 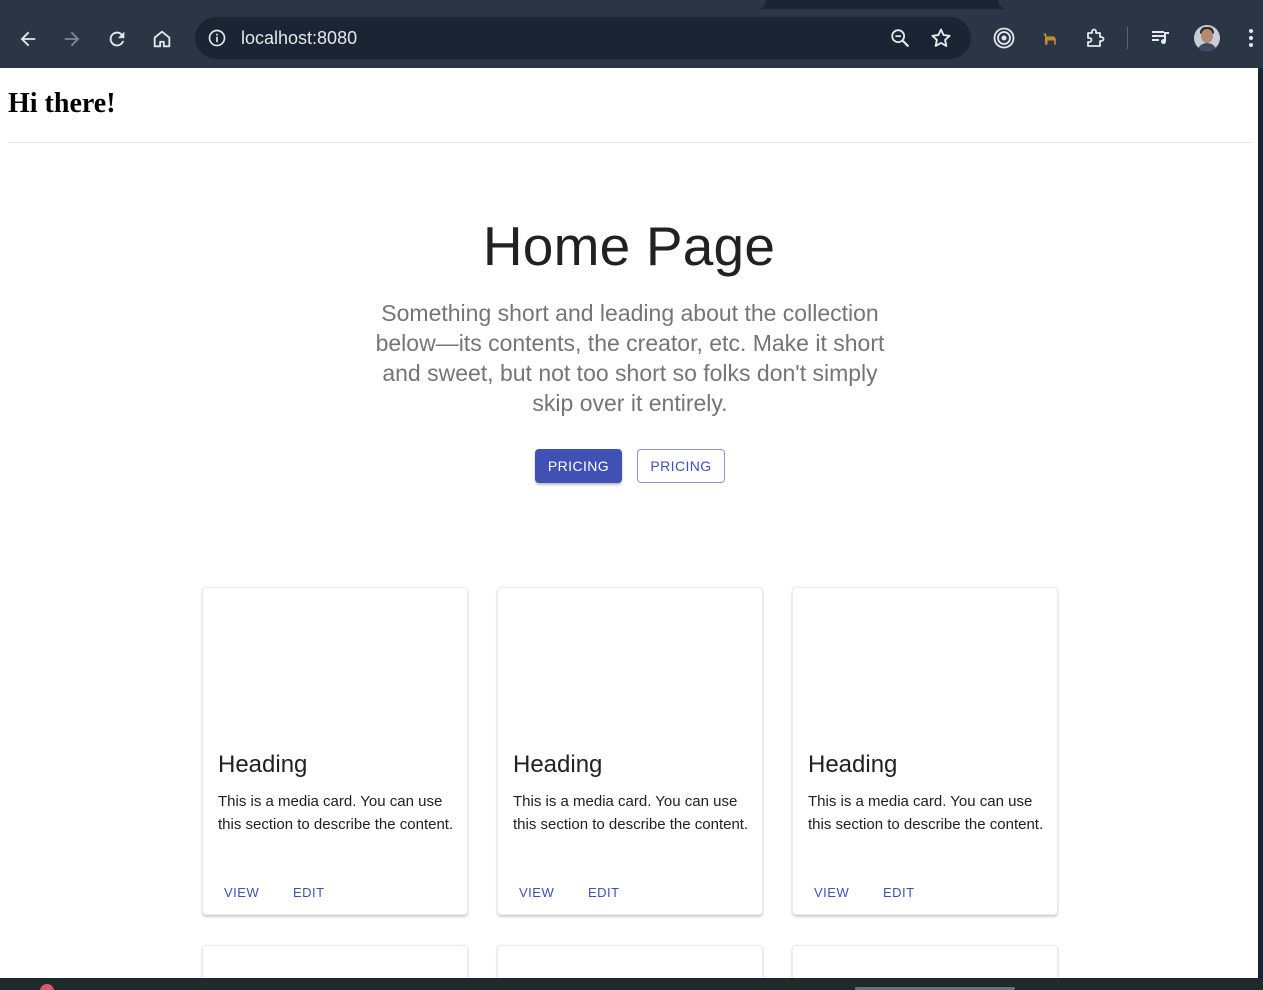 I want to click on home-icon, so click(x=162, y=39).